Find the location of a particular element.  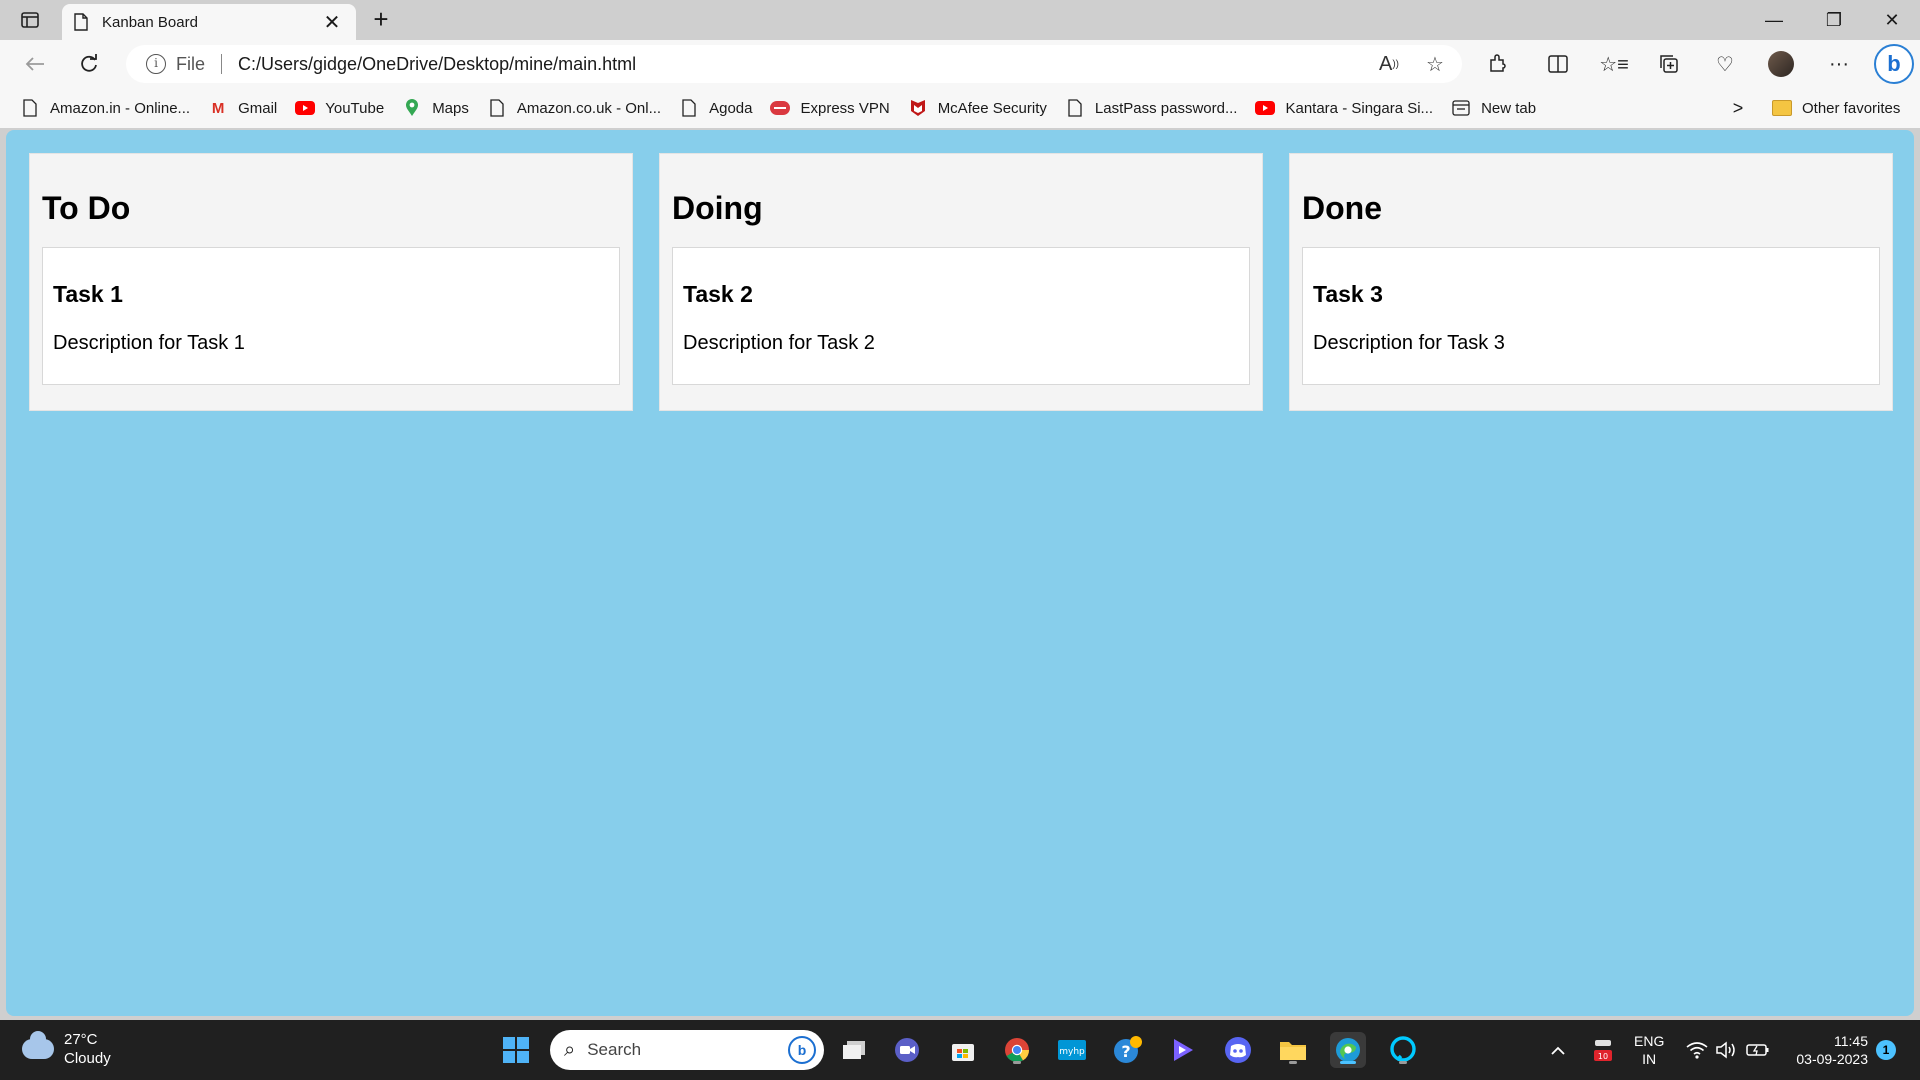

back-arrow-icon is located at coordinates (34, 64).